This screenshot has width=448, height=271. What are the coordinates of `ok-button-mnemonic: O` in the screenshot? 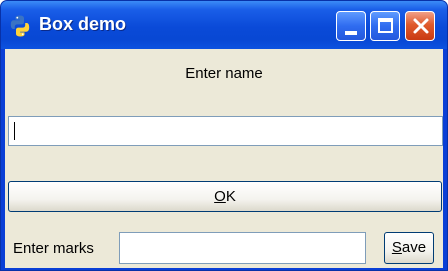 It's located at (220, 196).